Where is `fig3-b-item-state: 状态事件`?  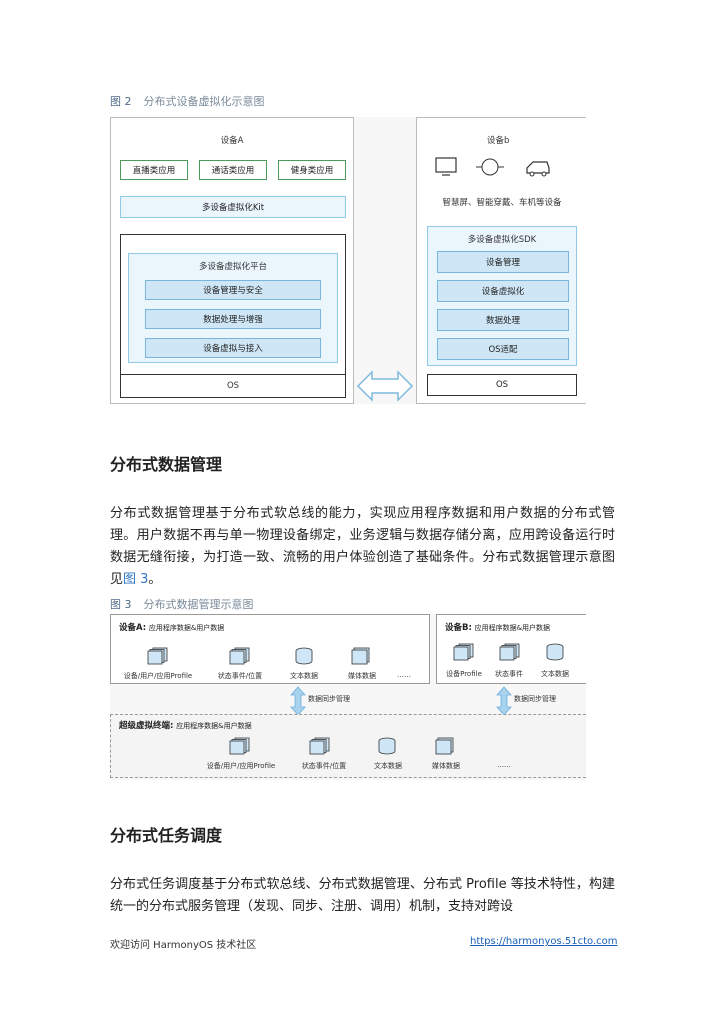
fig3-b-item-state: 状态事件 is located at coordinates (509, 674).